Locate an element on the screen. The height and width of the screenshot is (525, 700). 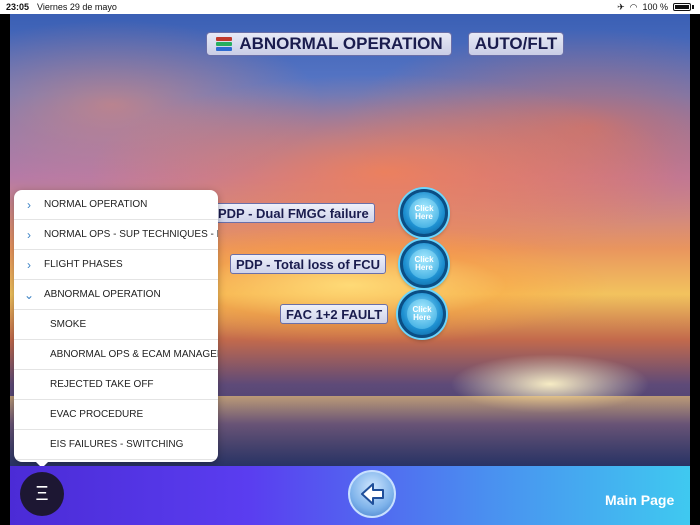
status-date: Viernes 29 de mayo is located at coordinates (77, 7).